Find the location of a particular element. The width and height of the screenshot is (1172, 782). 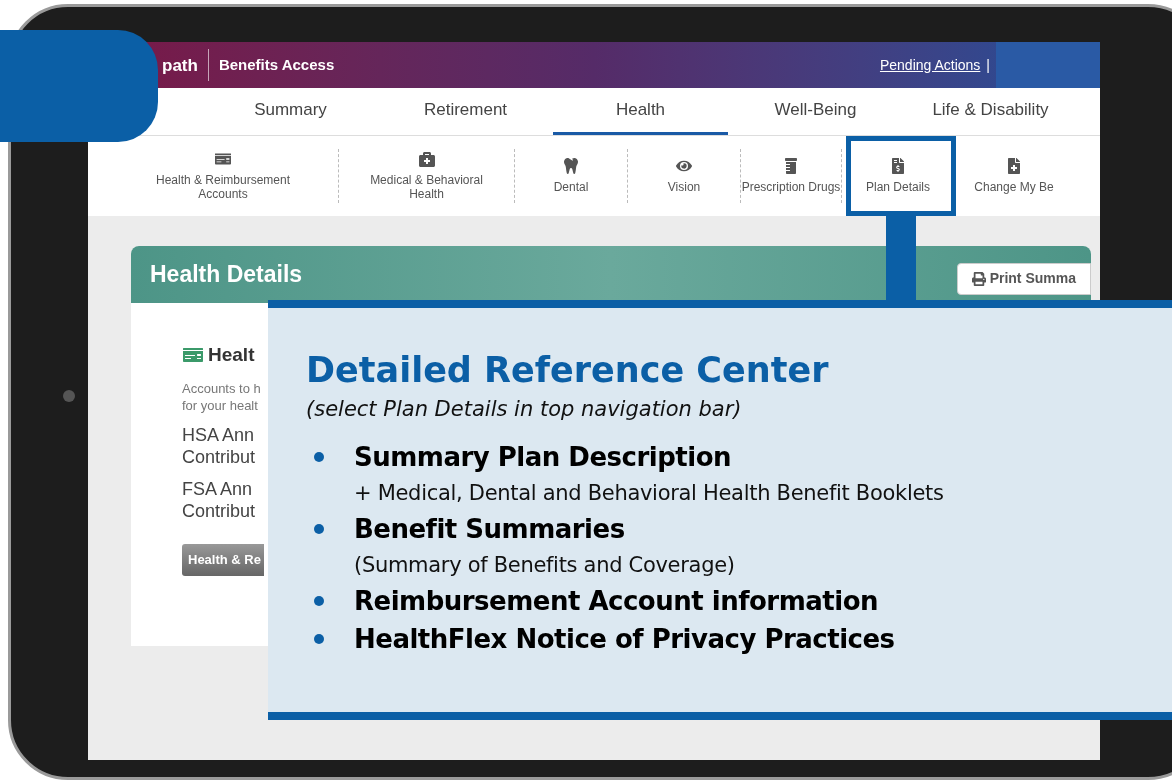

callout-title: Detailed Reference Center is located at coordinates (568, 370).